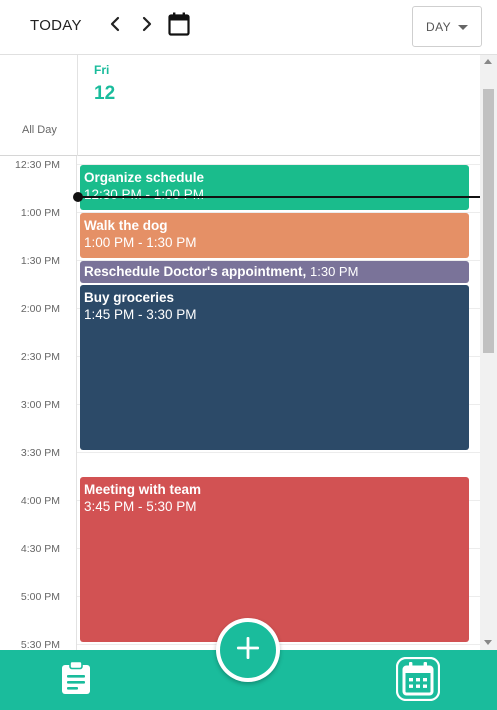  What do you see at coordinates (240, 105) in the screenshot?
I see `day-header: All Day Fri 12` at bounding box center [240, 105].